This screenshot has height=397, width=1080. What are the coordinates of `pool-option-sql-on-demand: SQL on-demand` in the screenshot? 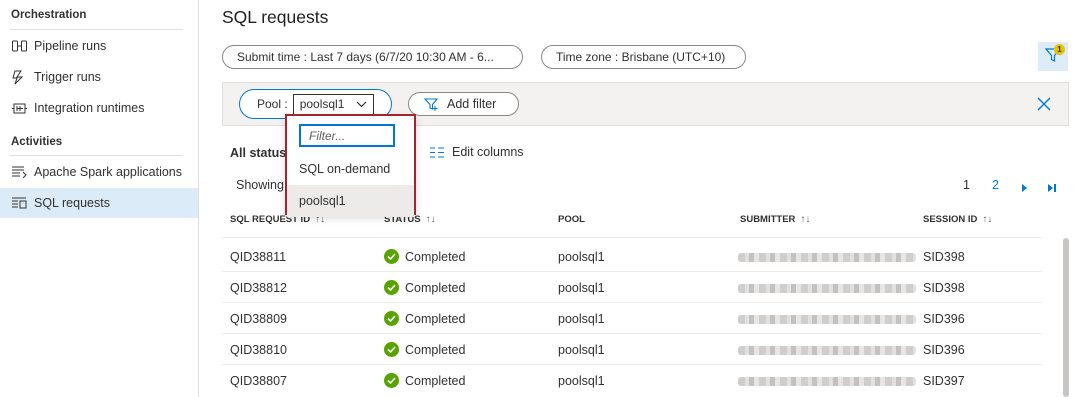 It's located at (350, 169).